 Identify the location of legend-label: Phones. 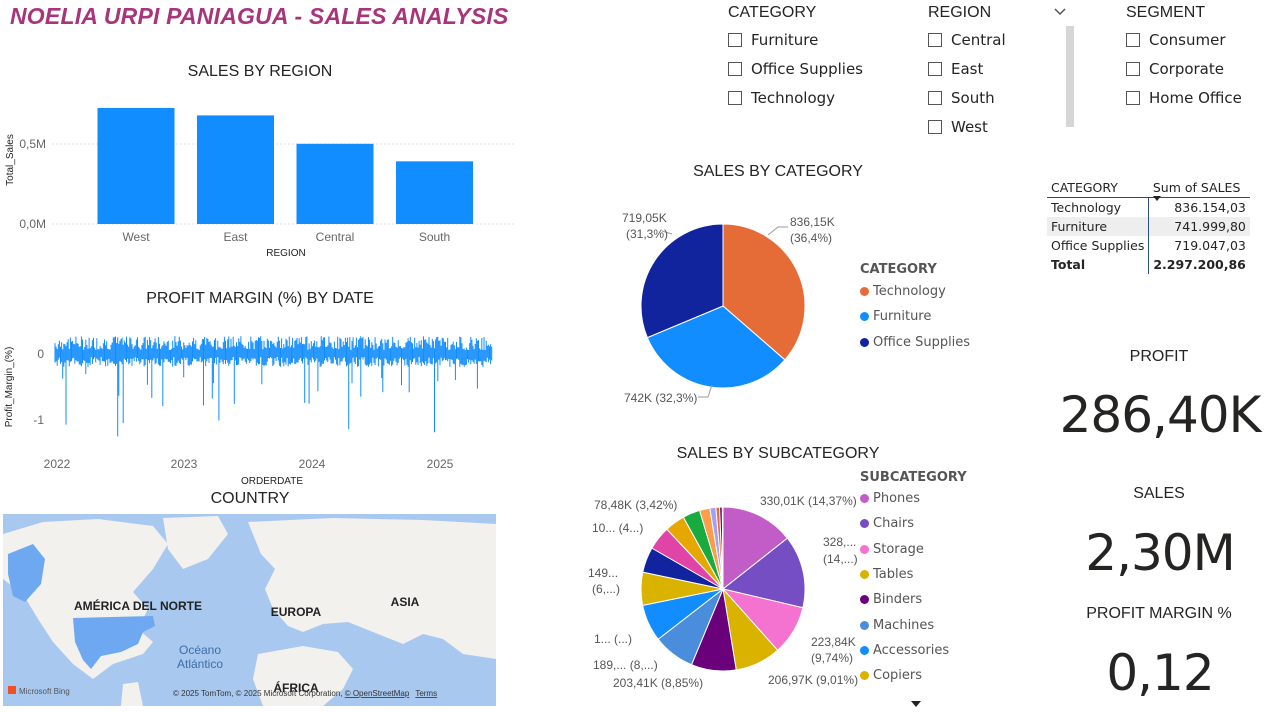
(897, 499).